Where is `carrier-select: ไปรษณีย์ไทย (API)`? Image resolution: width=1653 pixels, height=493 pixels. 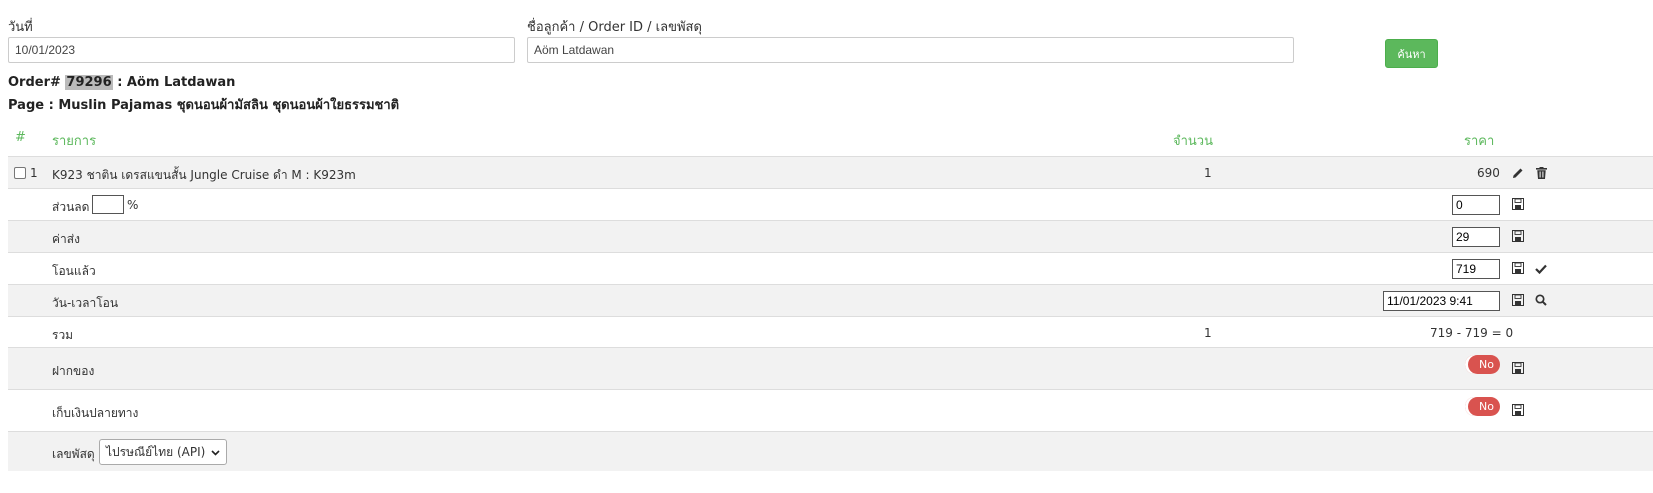 carrier-select: ไปรษณีย์ไทย (API) is located at coordinates (163, 452).